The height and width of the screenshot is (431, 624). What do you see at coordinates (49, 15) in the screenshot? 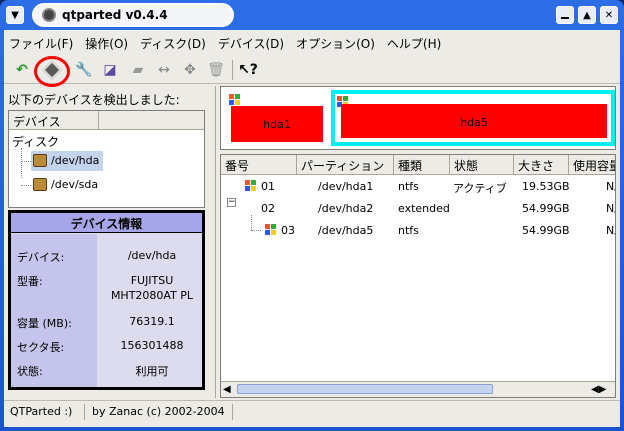
I see `app-icon` at bounding box center [49, 15].